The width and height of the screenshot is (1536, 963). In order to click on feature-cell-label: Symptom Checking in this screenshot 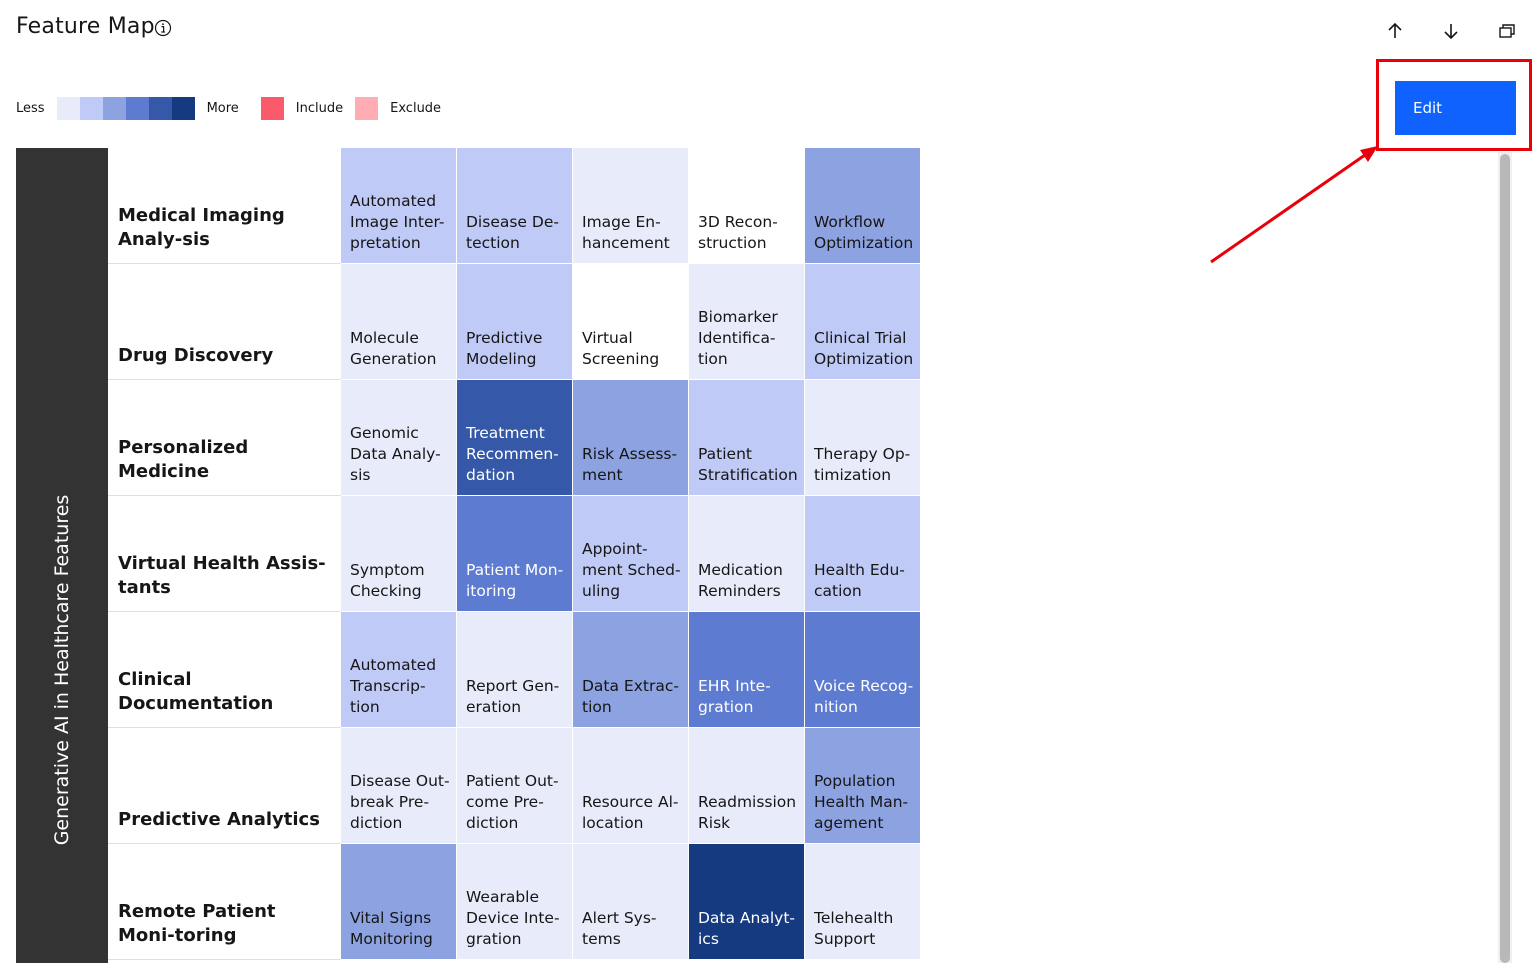, I will do `click(387, 580)`.